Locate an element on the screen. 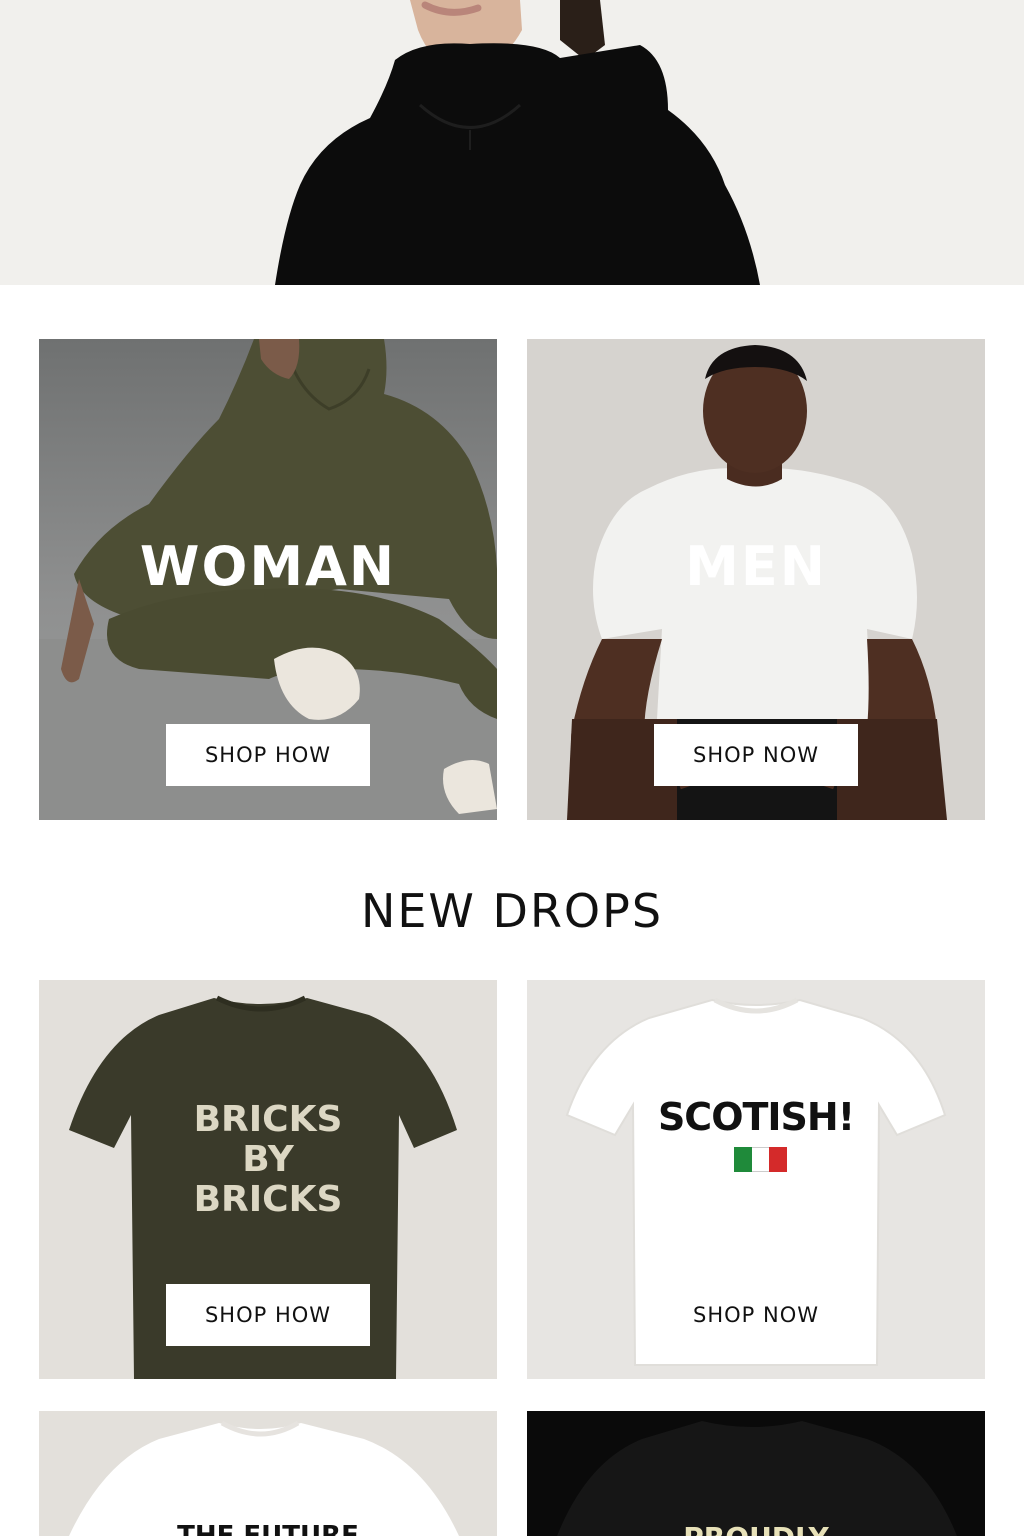 The image size is (1024, 1536). product-card-bricks-by-bricks: BRICKS BY BRICKS SHOP HOW is located at coordinates (268, 1179).